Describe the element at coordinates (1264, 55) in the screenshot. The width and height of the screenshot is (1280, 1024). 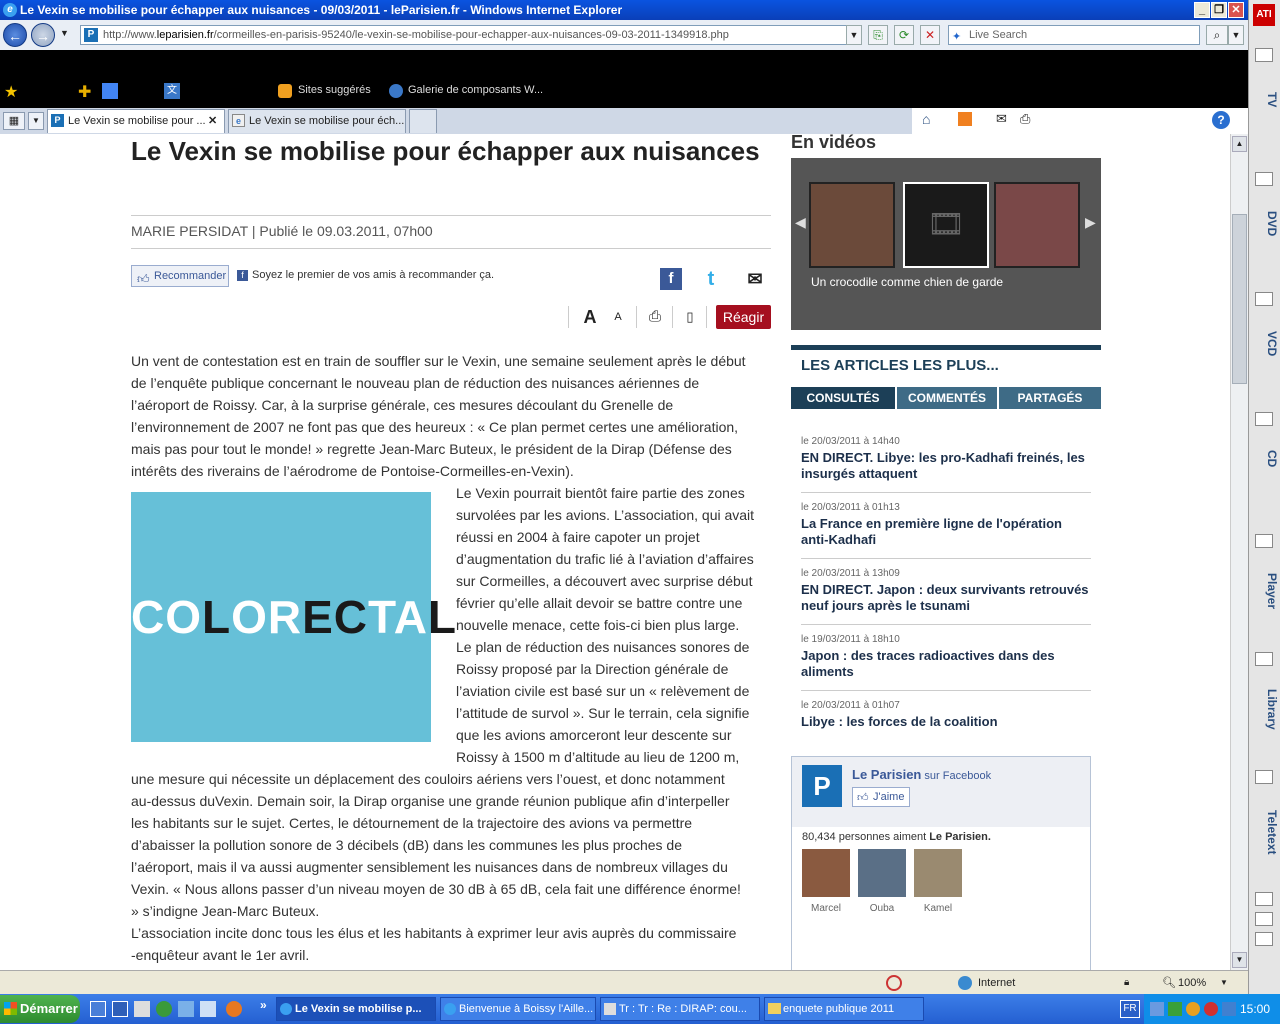
I see `tv-icon` at that location.